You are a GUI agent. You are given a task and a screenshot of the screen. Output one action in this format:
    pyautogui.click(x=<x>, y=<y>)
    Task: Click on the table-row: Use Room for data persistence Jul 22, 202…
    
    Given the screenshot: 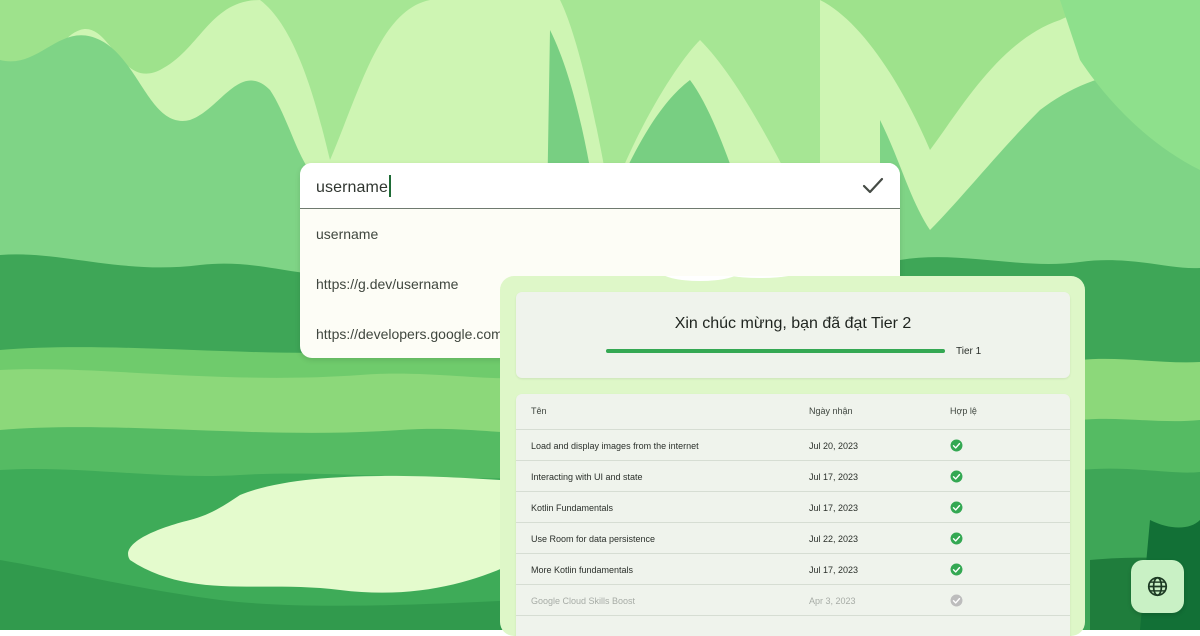 What is the action you would take?
    pyautogui.click(x=793, y=538)
    